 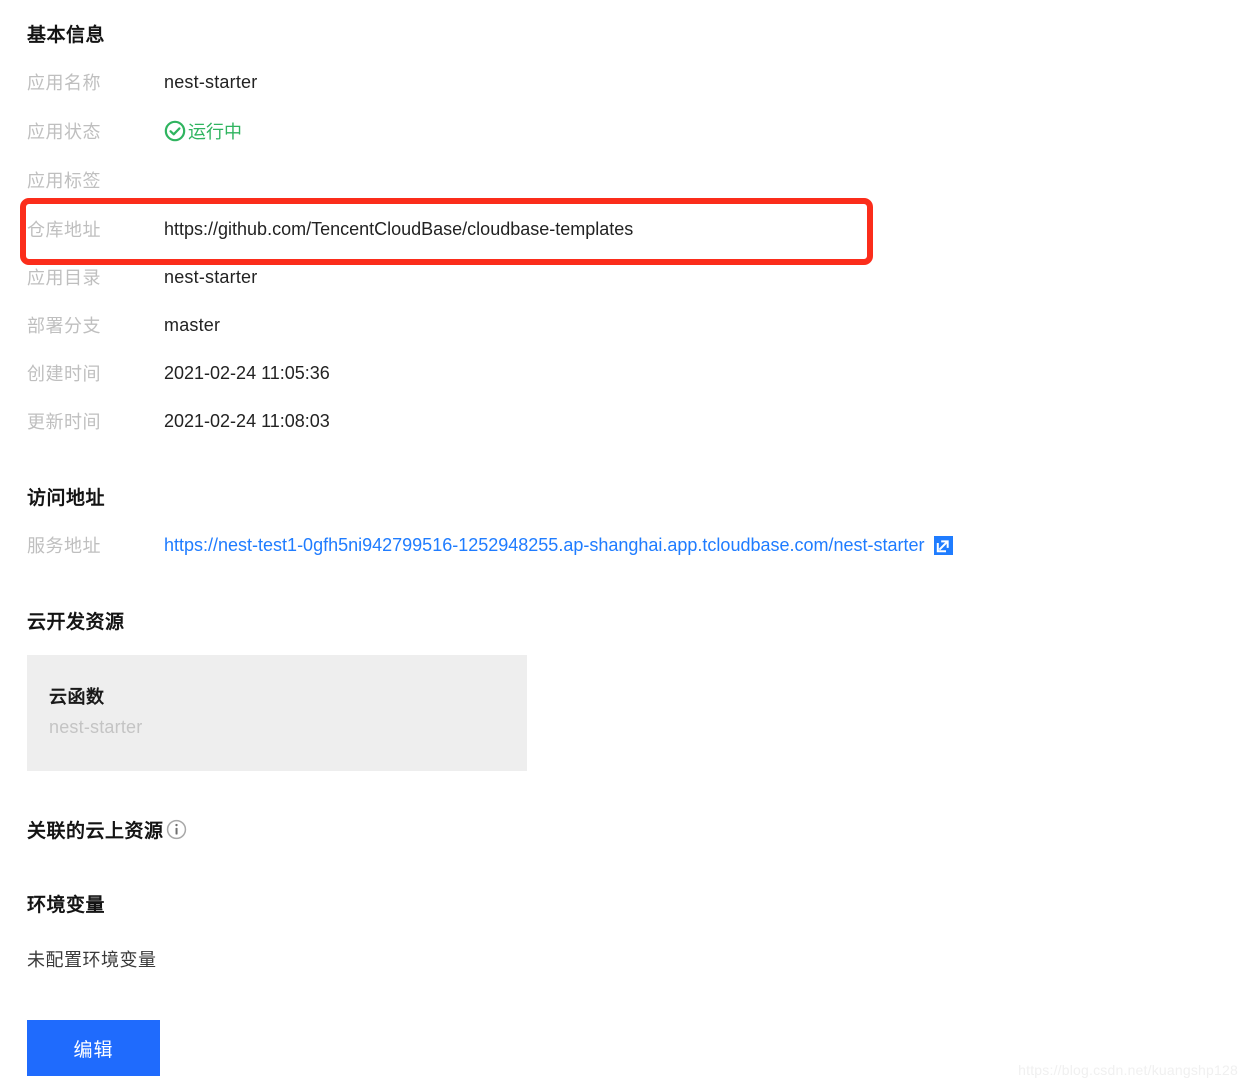 I want to click on info-value: 2021-02-24 11:08:03, so click(x=247, y=420).